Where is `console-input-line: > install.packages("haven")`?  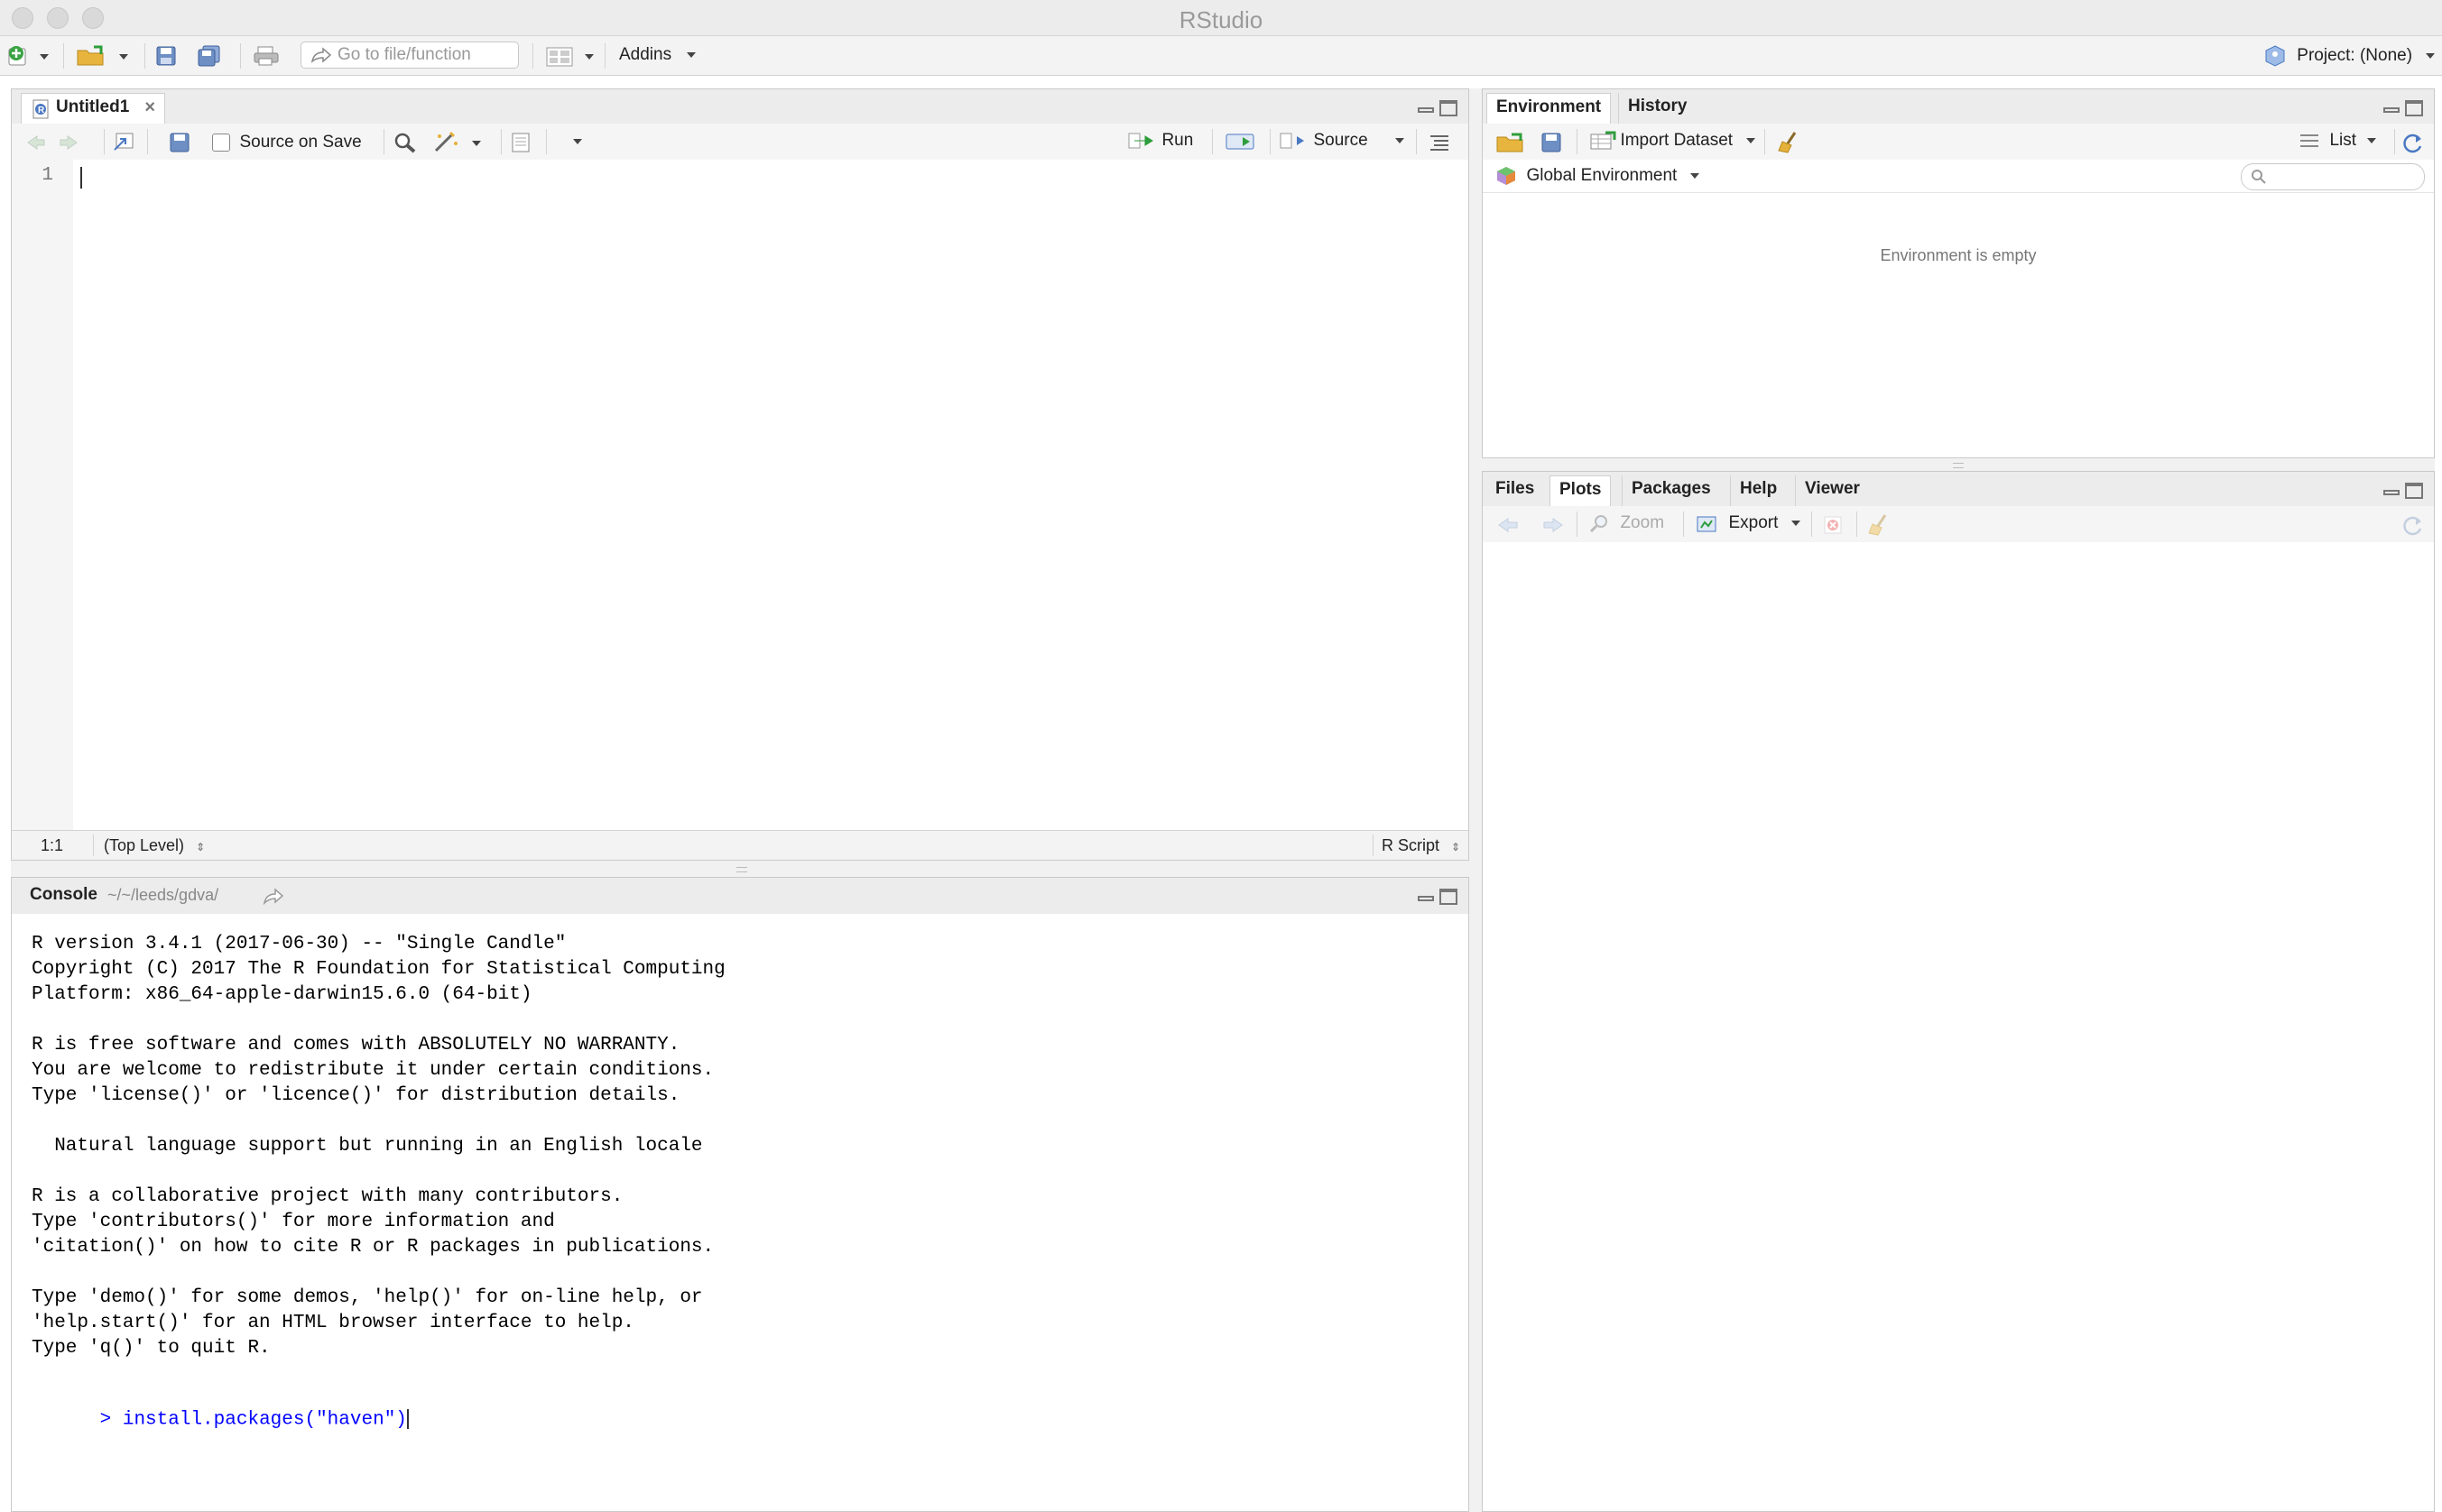 console-input-line: > install.packages("haven") is located at coordinates (220, 1420).